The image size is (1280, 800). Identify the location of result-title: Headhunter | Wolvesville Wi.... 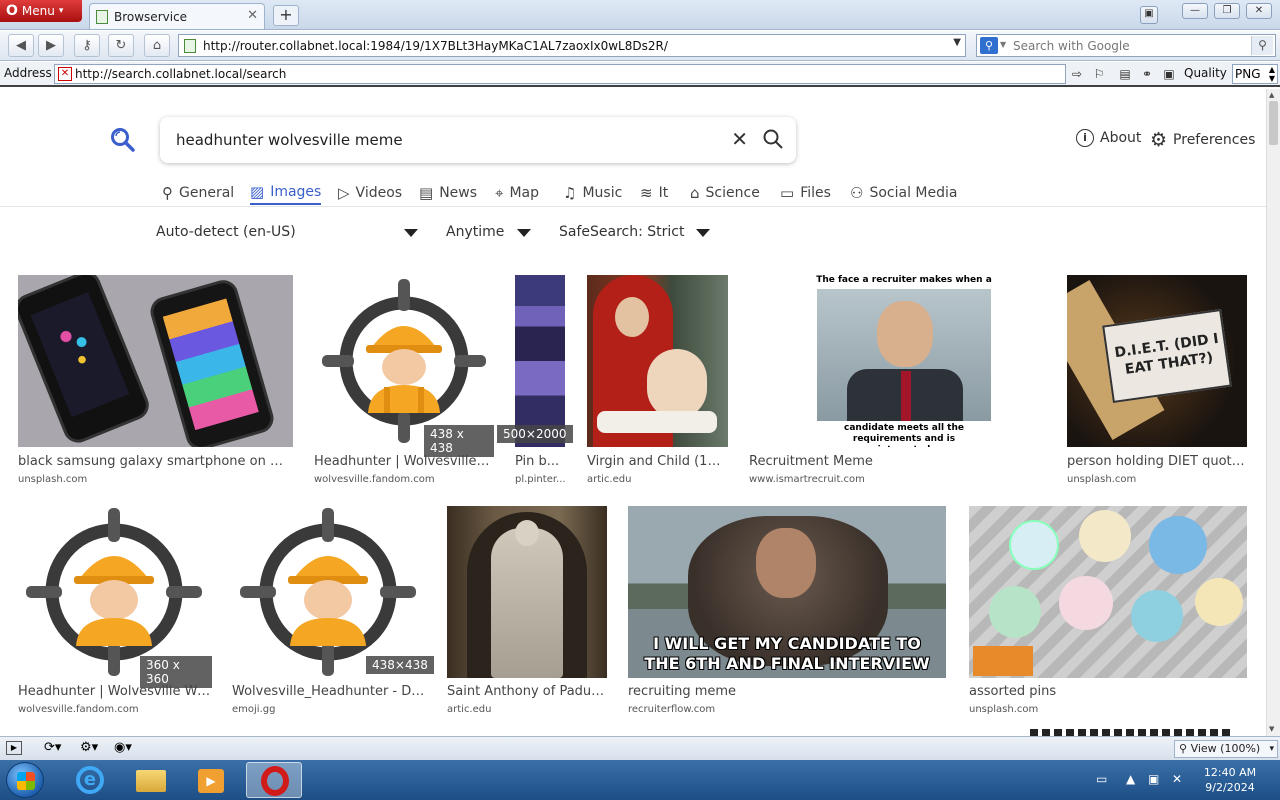
(403, 461).